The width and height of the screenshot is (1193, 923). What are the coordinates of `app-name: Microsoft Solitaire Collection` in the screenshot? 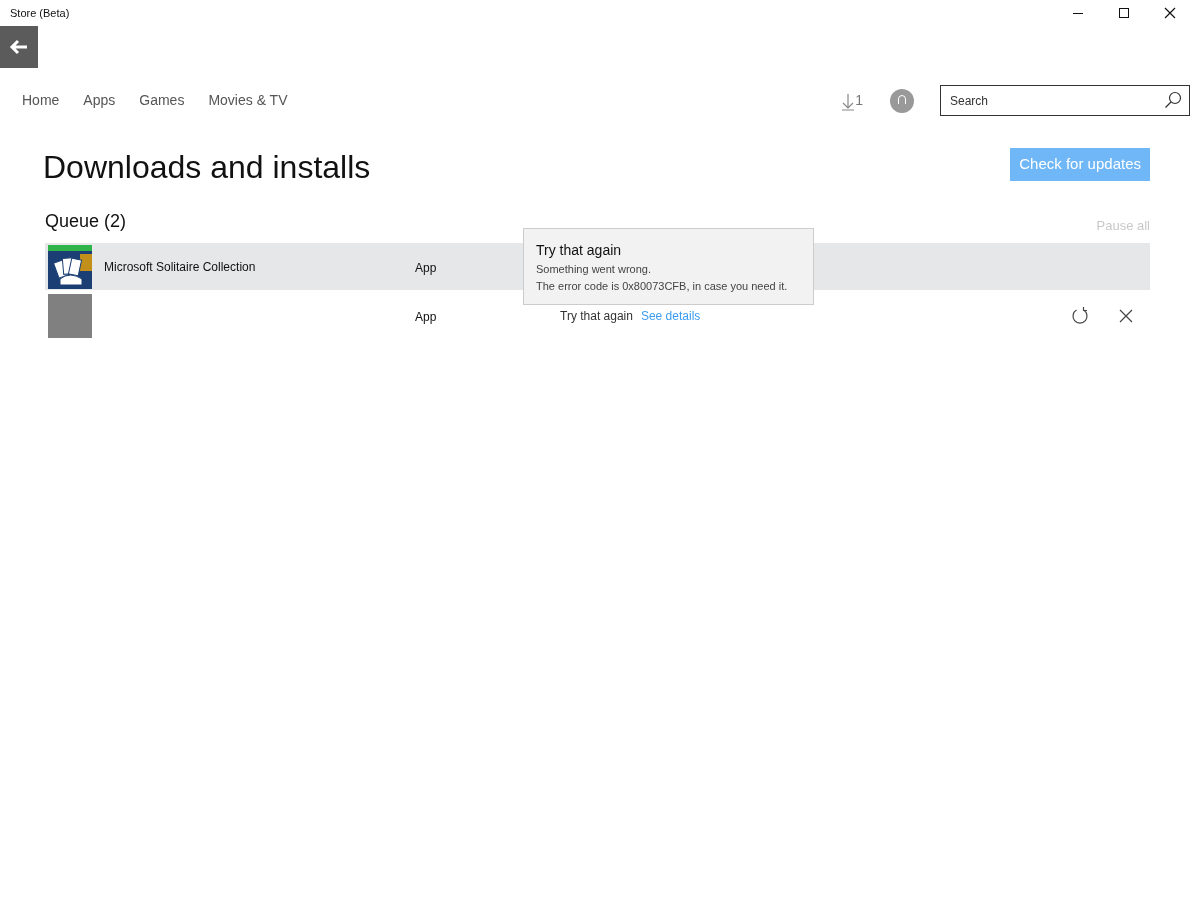 It's located at (180, 267).